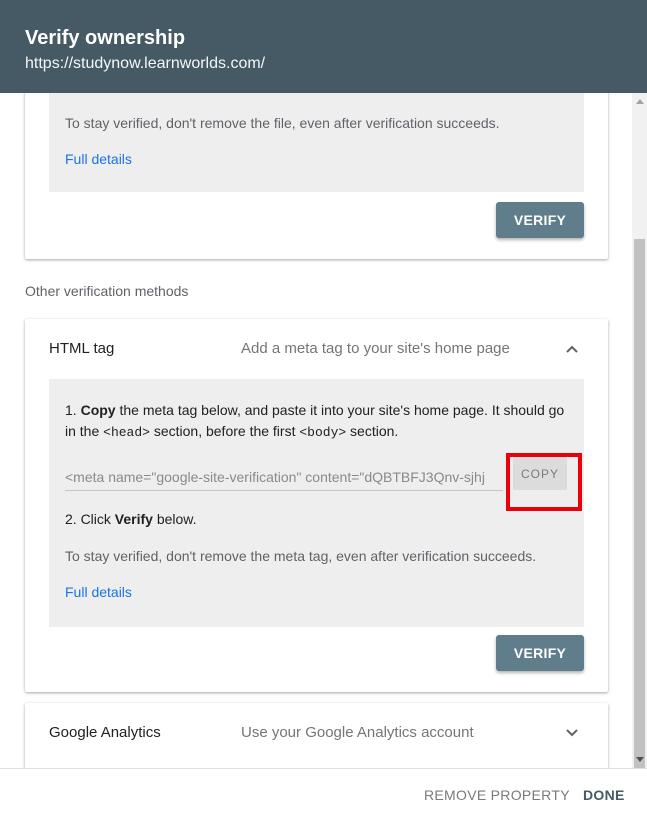  What do you see at coordinates (375, 348) in the screenshot?
I see `html-tag-description: Add a meta tag to your site's home page` at bounding box center [375, 348].